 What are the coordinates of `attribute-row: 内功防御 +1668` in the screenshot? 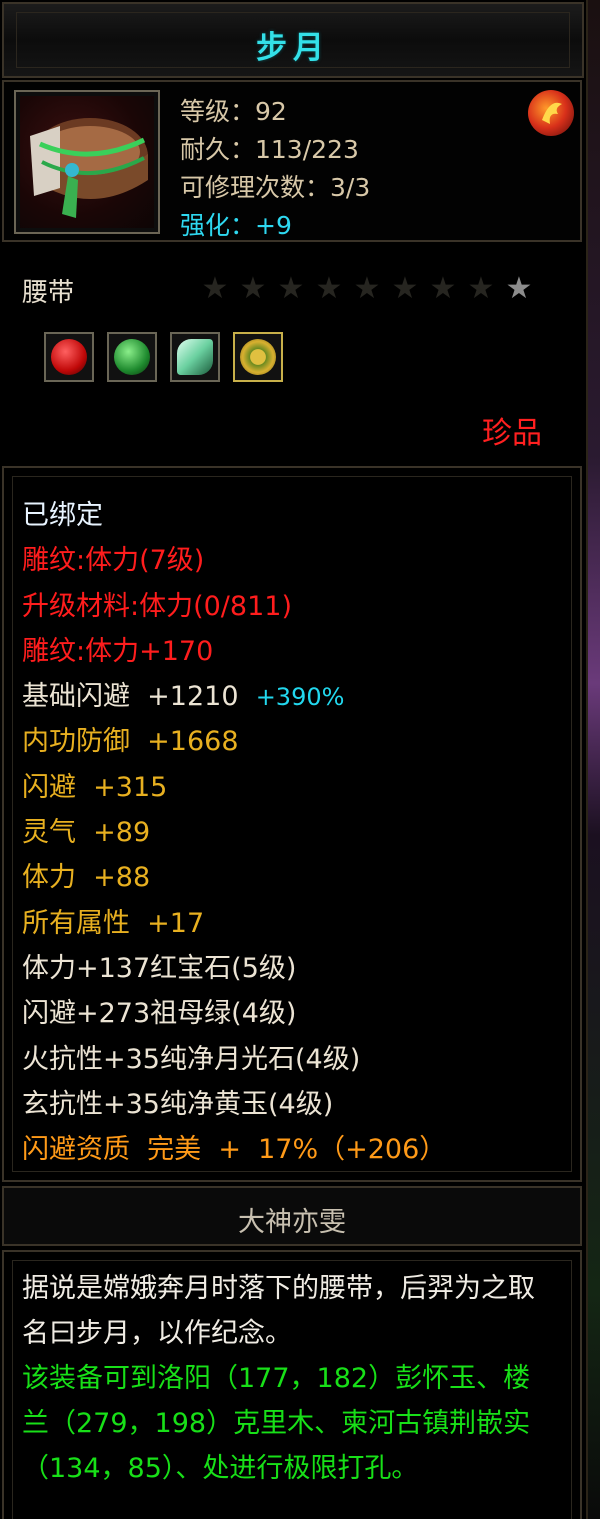 It's located at (234, 746).